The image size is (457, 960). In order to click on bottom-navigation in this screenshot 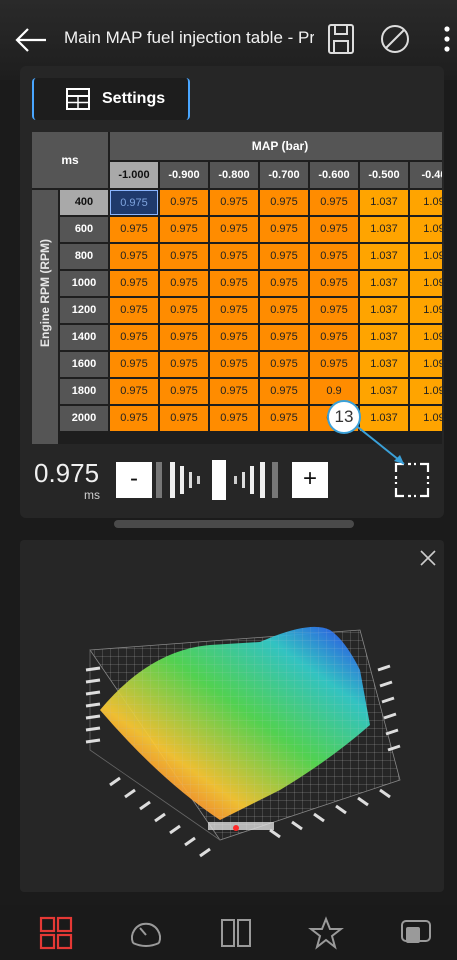, I will do `click(228, 932)`.